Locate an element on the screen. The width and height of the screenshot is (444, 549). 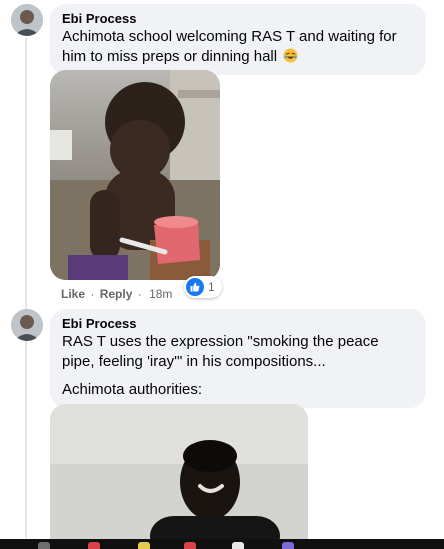
reaction-summary: 1 is located at coordinates (203, 287).